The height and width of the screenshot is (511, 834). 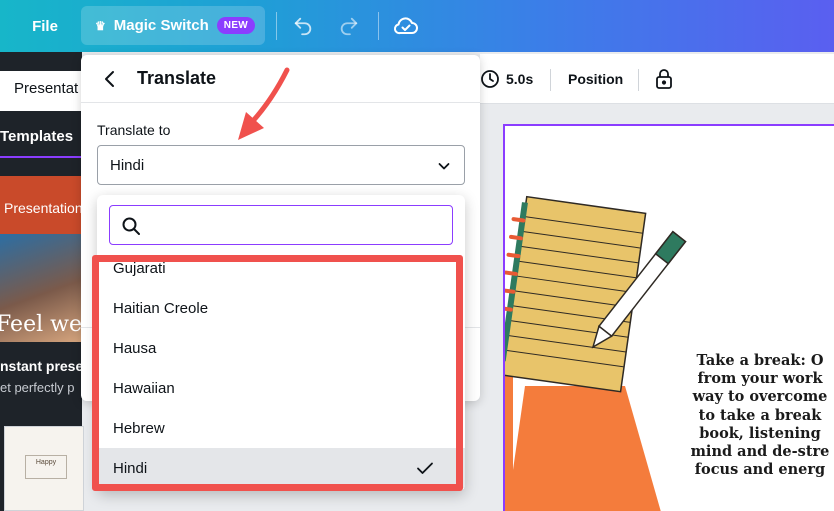 I want to click on selected-language: Hindi, so click(x=127, y=165).